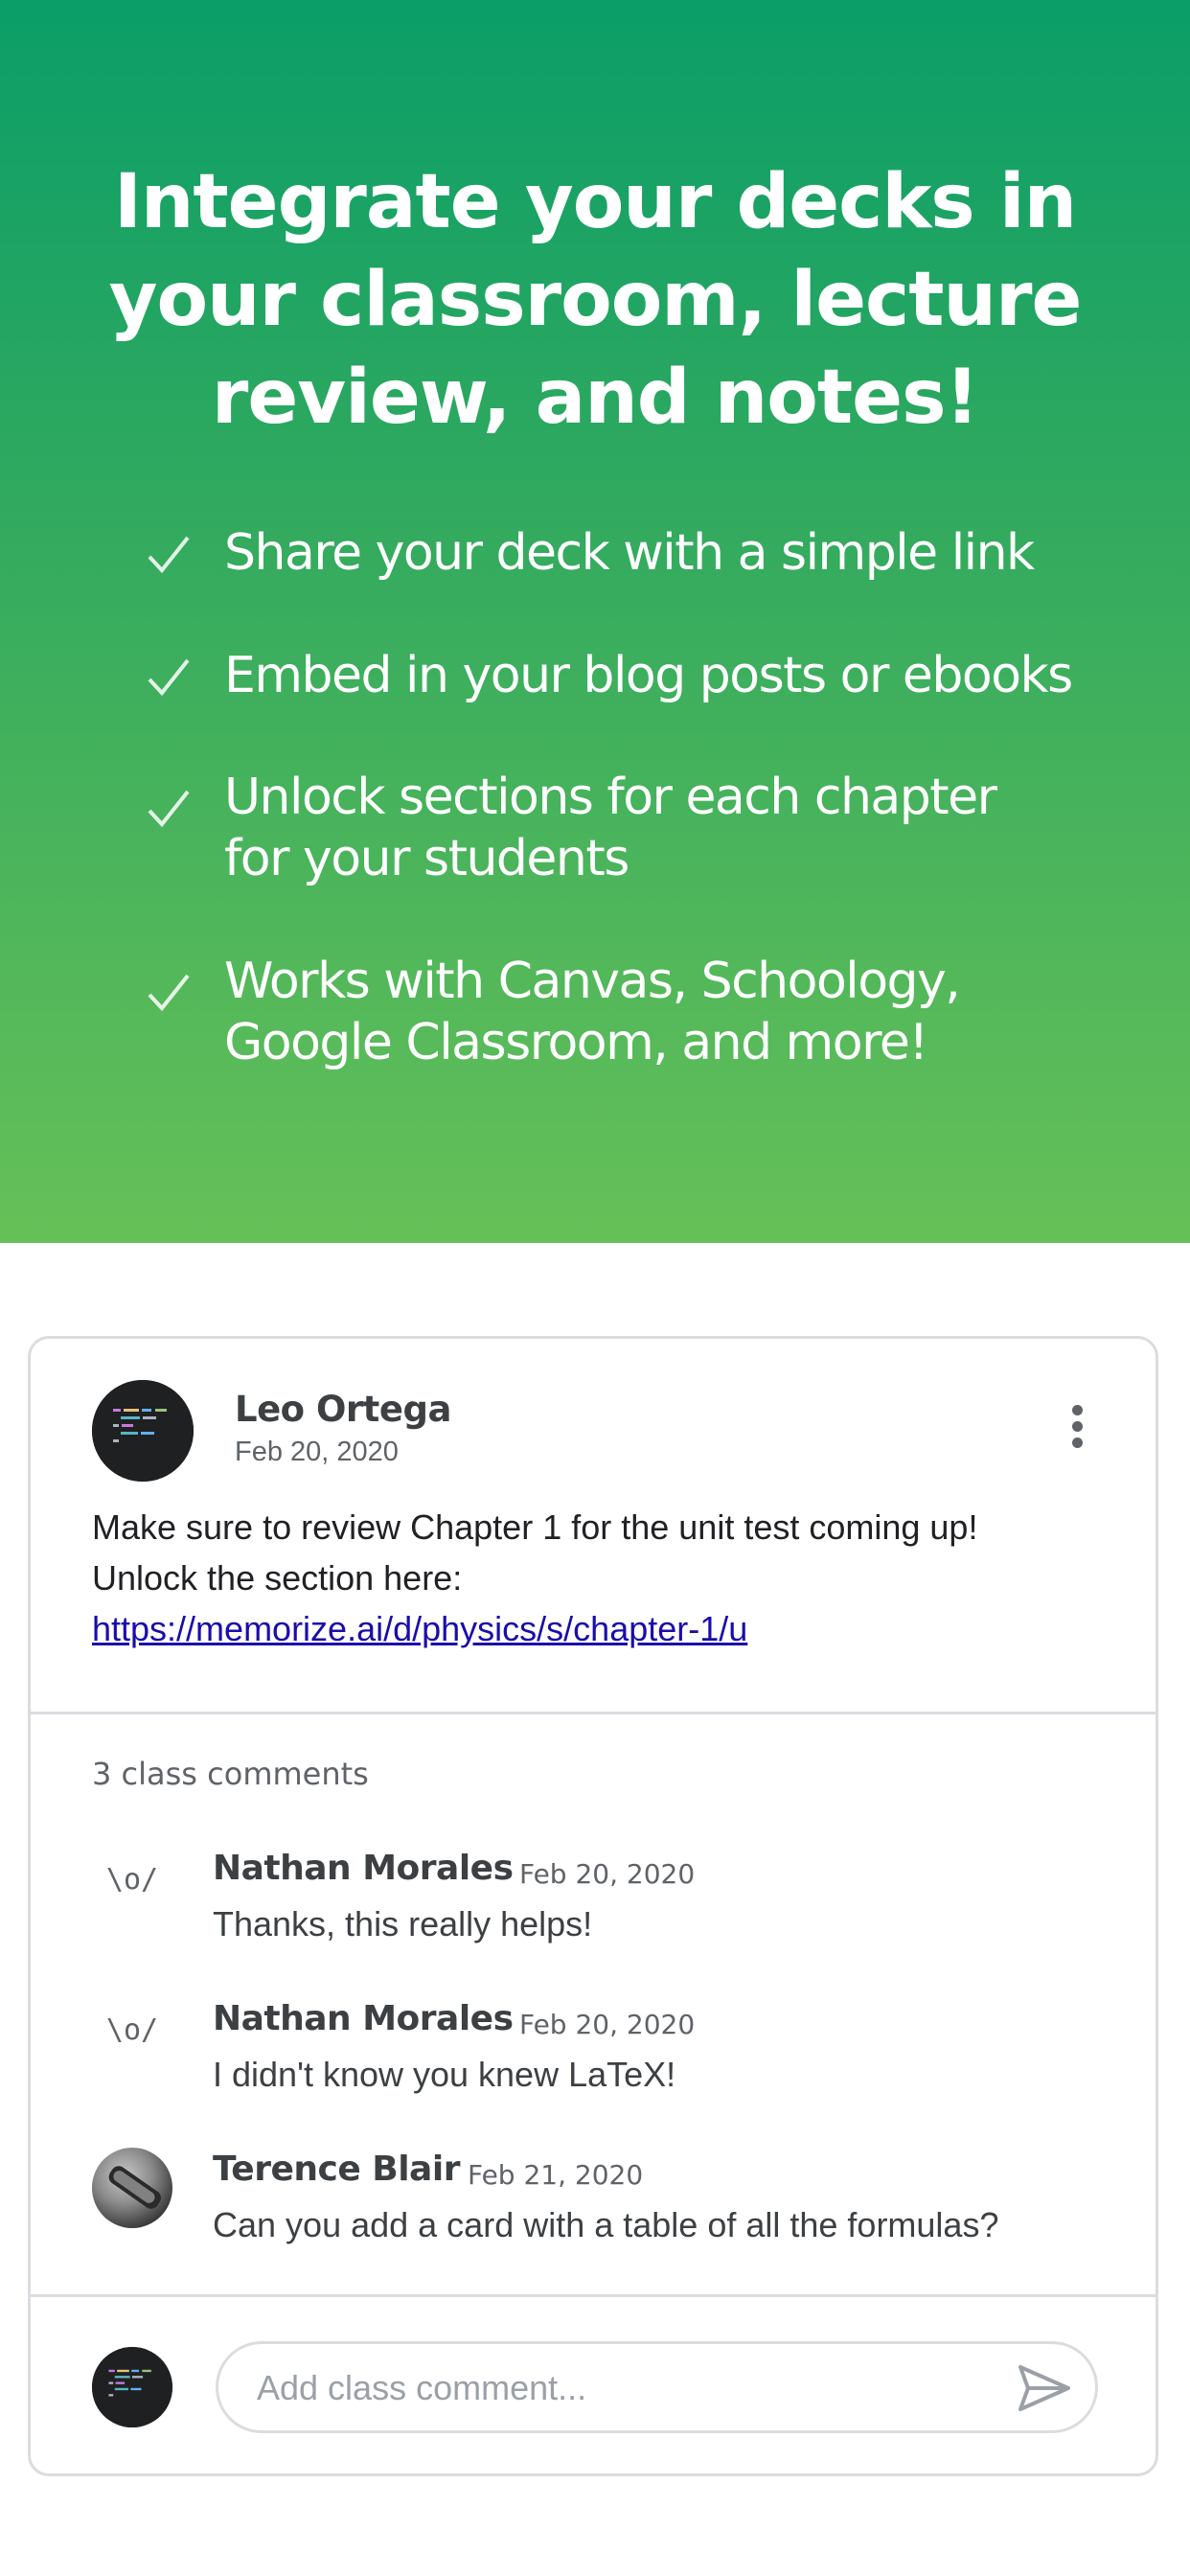 The height and width of the screenshot is (2576, 1190). I want to click on comment-author-name: Terence Blair, so click(336, 2169).